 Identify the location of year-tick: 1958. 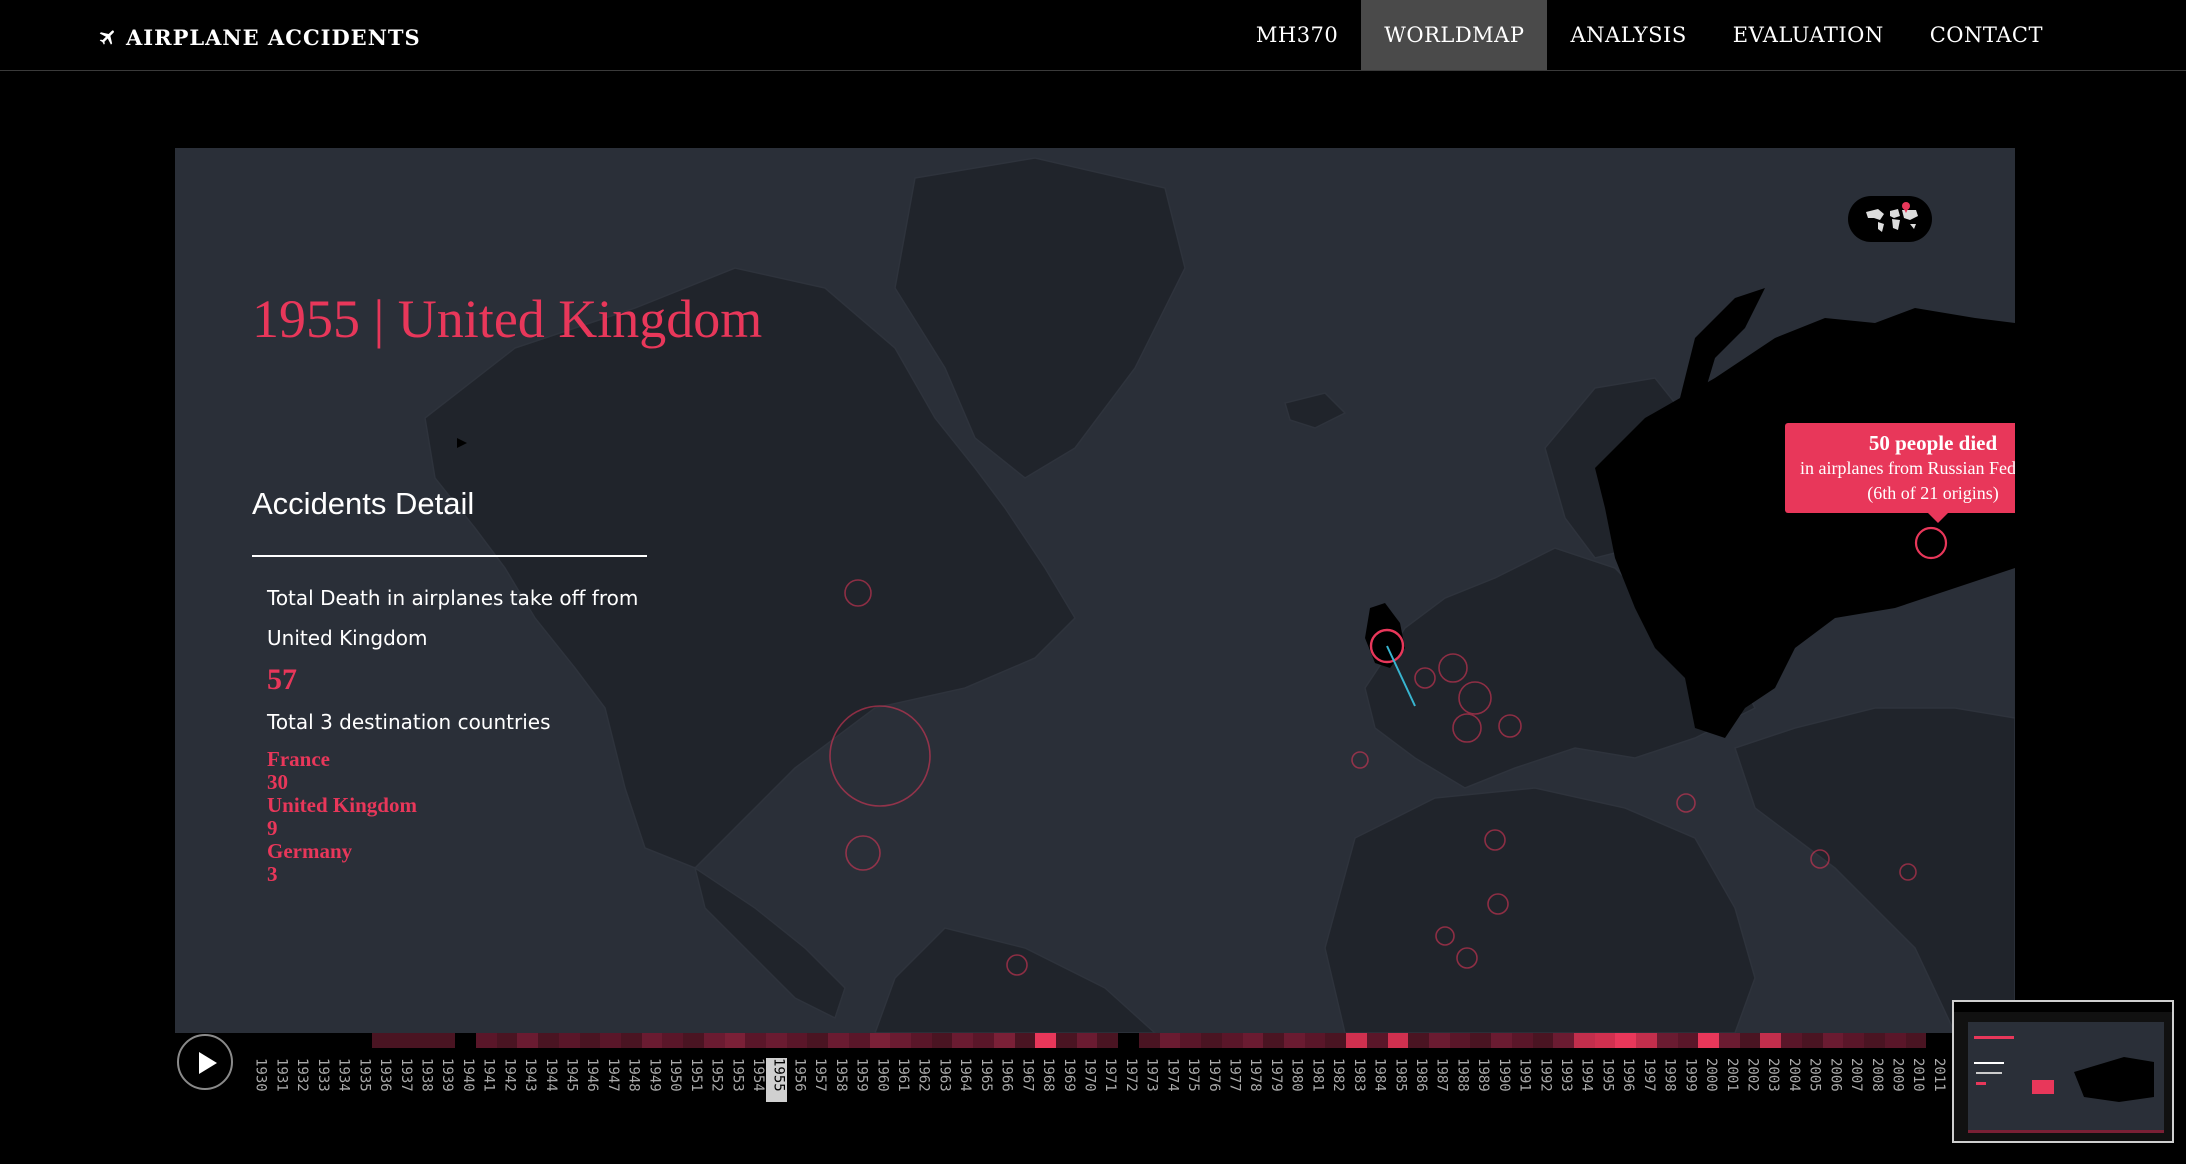
(838, 1080).